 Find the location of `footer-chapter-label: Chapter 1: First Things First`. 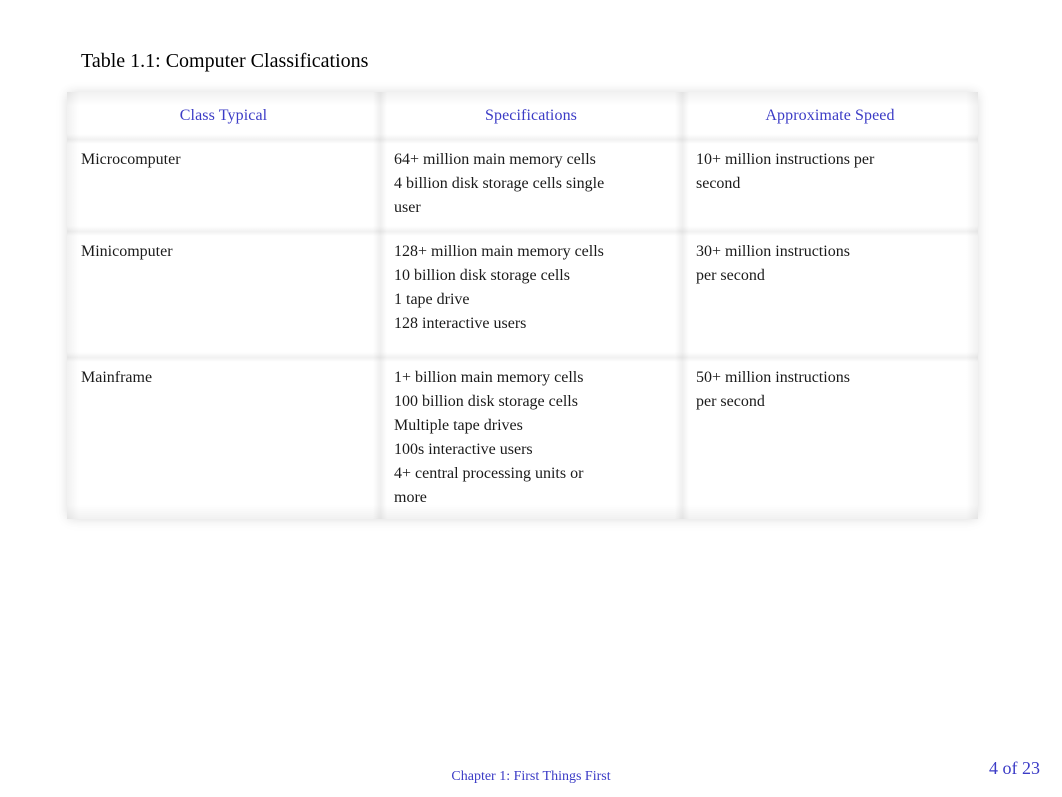

footer-chapter-label: Chapter 1: First Things First is located at coordinates (531, 776).